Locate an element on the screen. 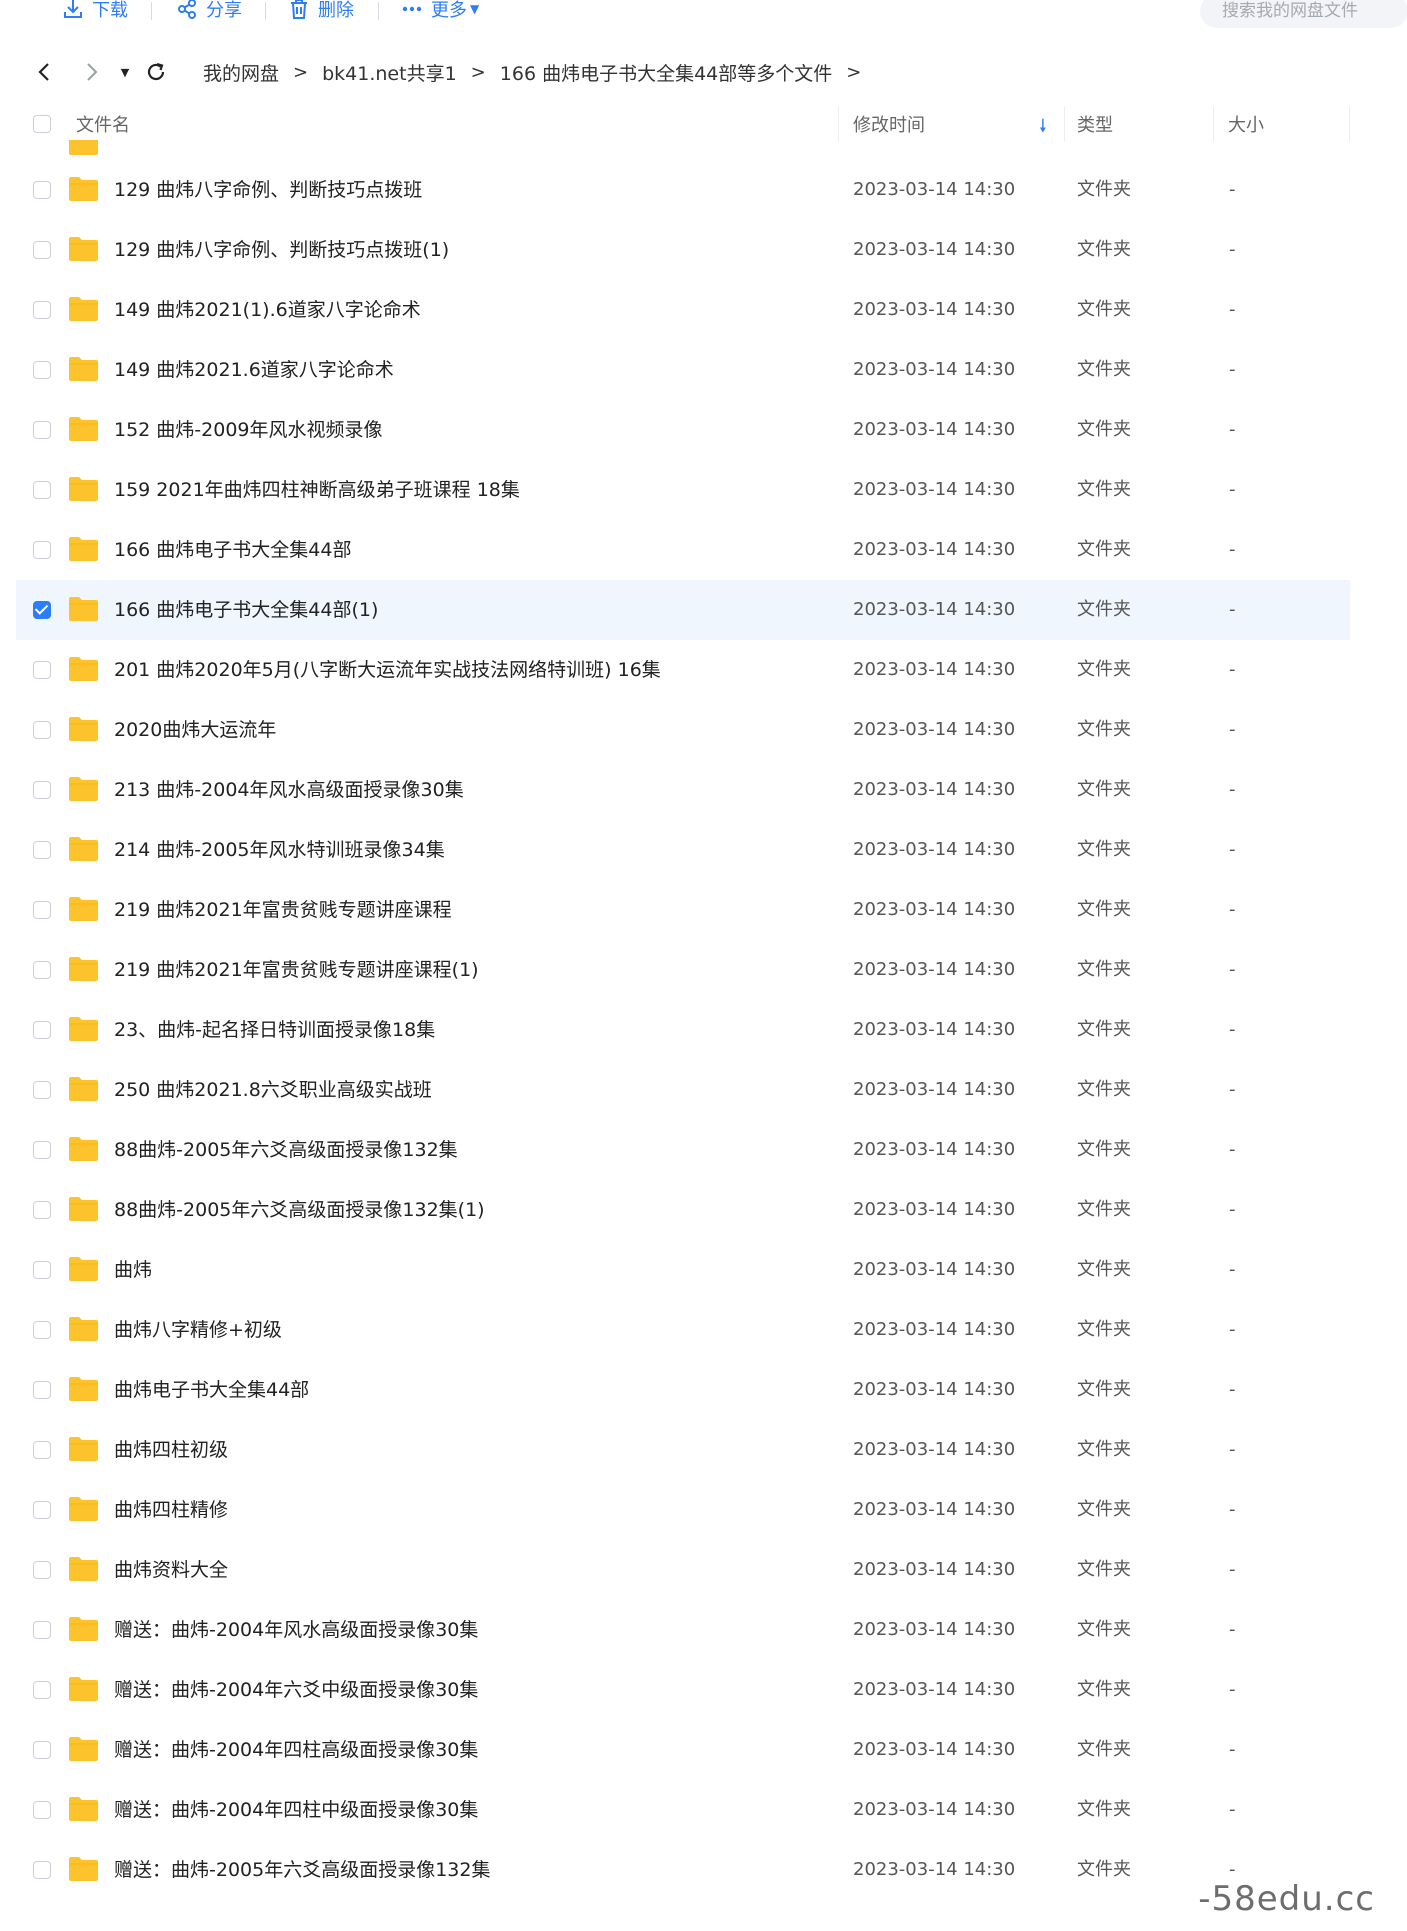  file-name: 88曲炜-2005年六爻高级面授录像132集(1) is located at coordinates (299, 1210).